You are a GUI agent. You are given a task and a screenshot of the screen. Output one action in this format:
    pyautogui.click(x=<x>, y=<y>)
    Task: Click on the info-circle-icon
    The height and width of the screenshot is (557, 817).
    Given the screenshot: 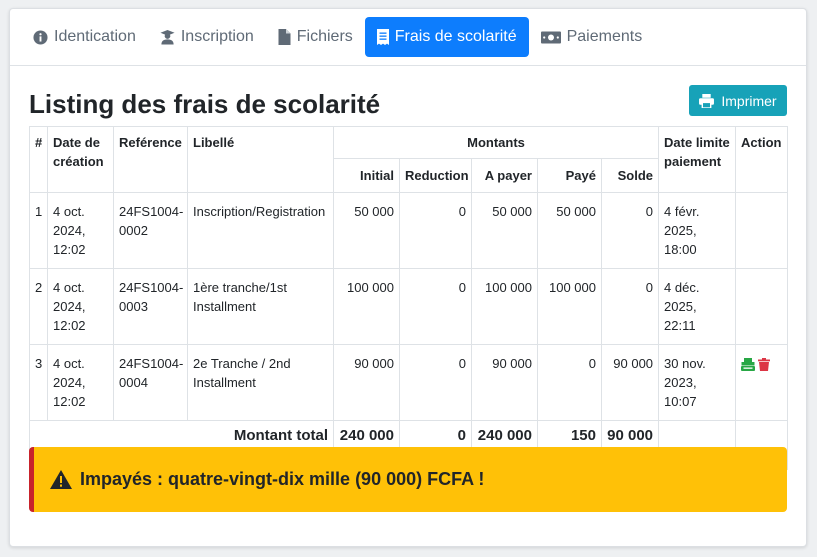 What is the action you would take?
    pyautogui.click(x=40, y=37)
    